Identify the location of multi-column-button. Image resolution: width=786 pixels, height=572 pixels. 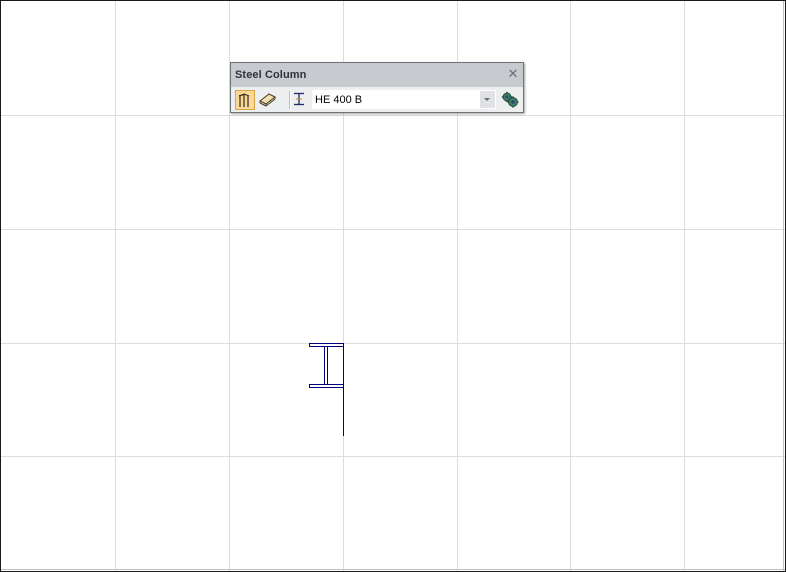
(245, 100).